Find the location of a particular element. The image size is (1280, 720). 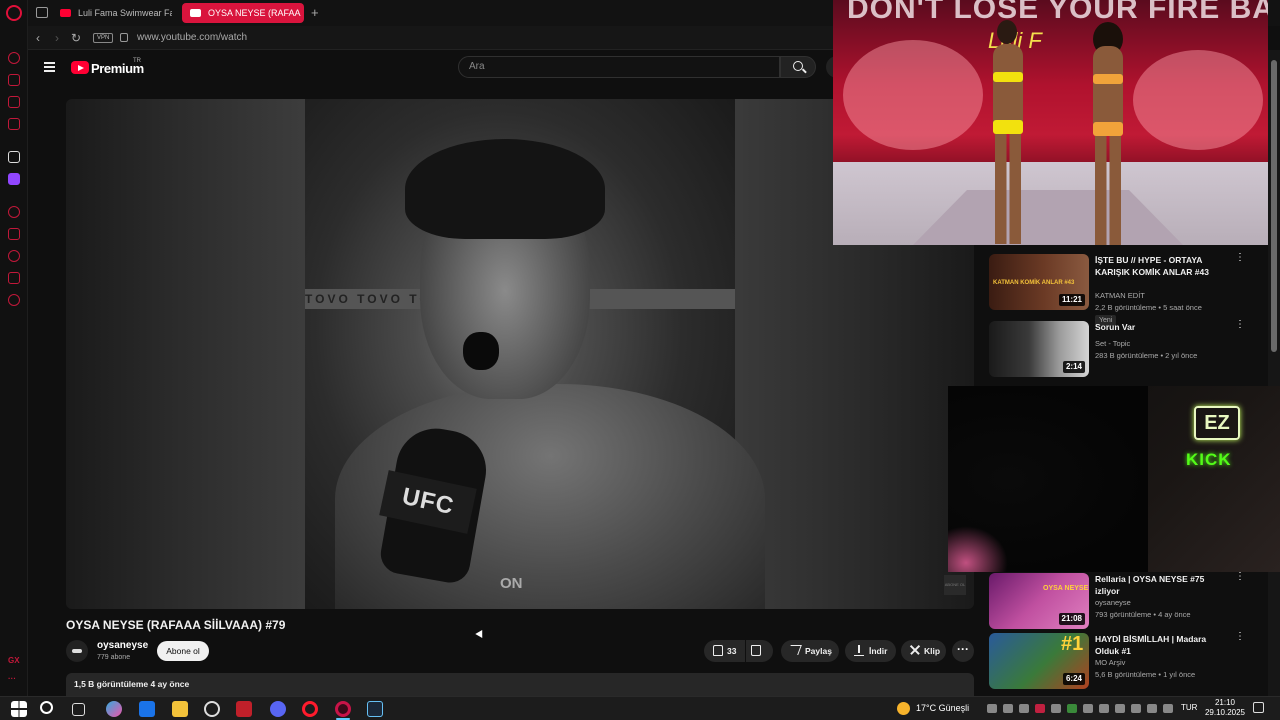

picture-in-picture-video: DON'T LOSE YOUR FIRE BABE Luli F is located at coordinates (1050, 122).